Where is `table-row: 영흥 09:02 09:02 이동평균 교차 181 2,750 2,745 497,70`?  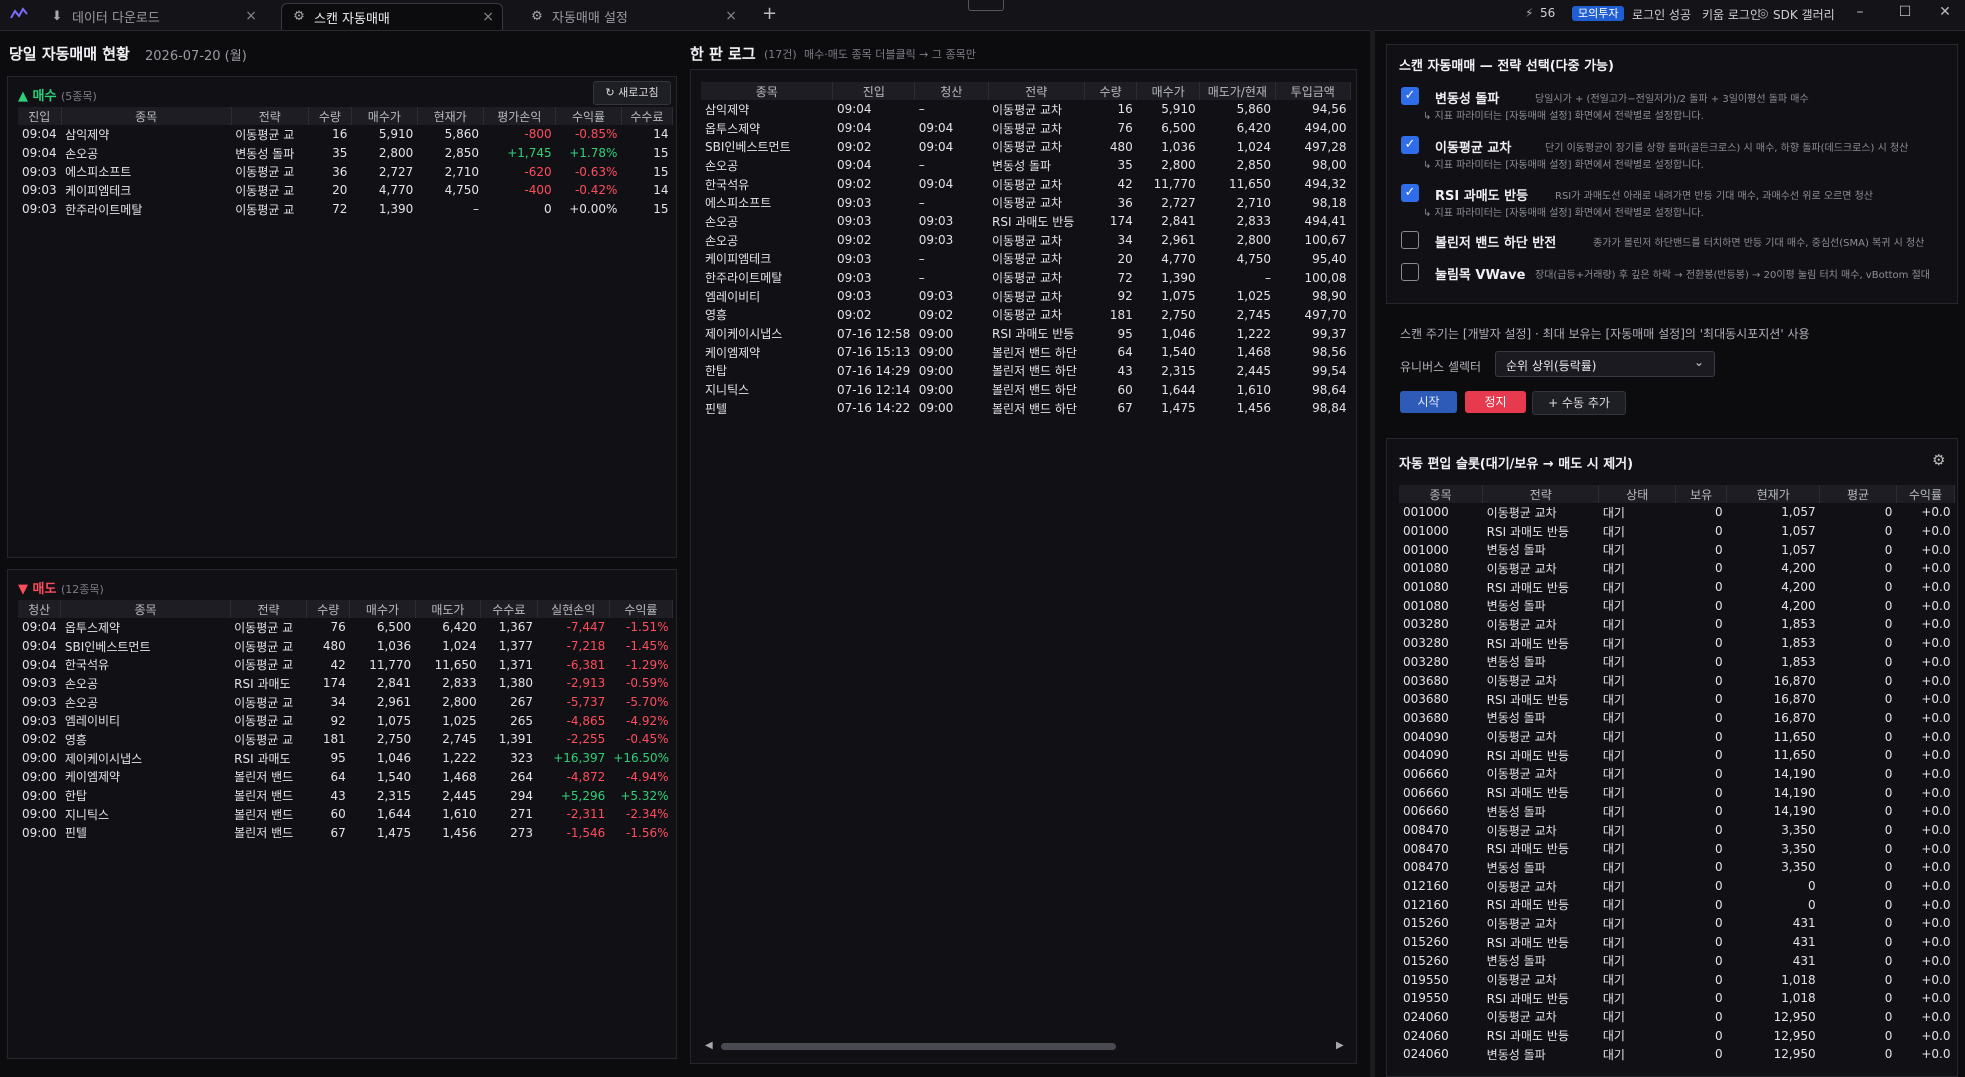 table-row: 영흥 09:02 09:02 이동평균 교차 181 2,750 2,745 497,70 is located at coordinates (1026, 315).